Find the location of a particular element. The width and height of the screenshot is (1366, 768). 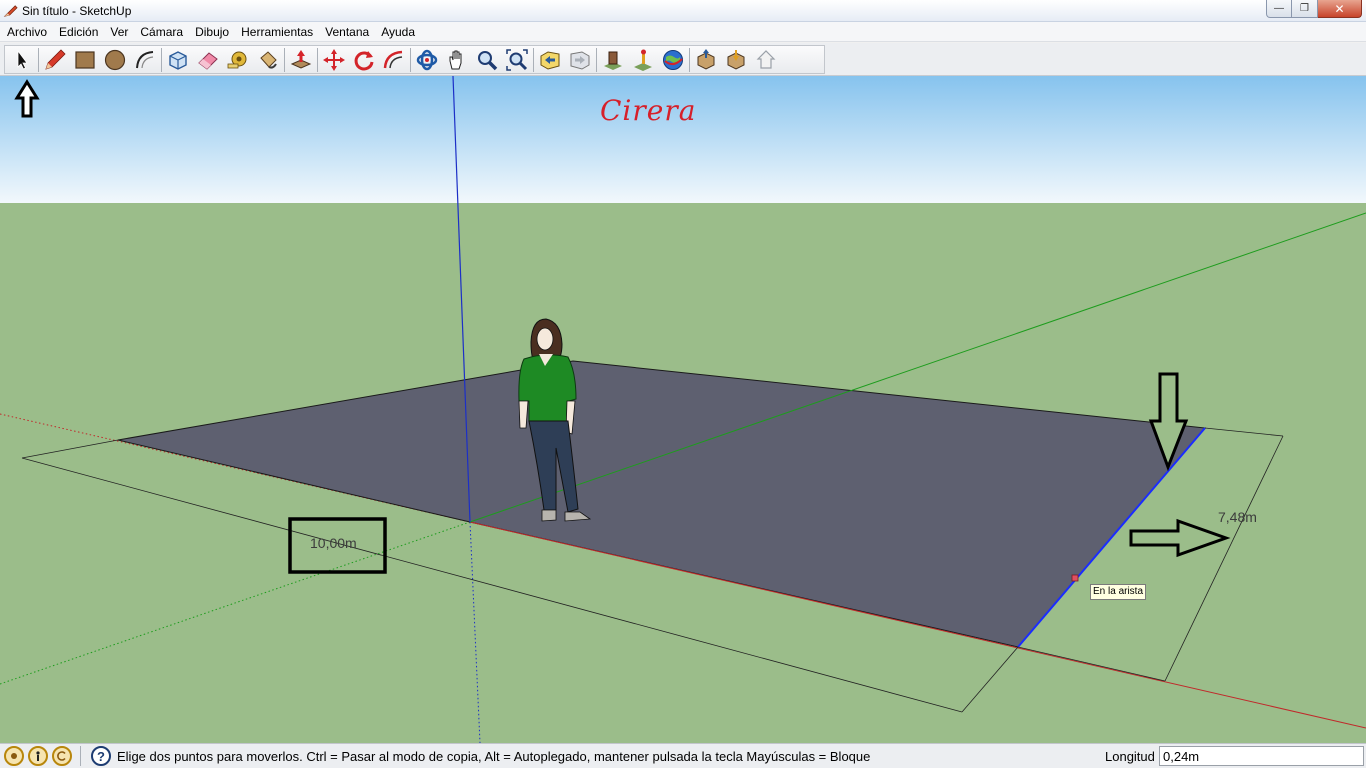

pencil-line-icon is located at coordinates (55, 59).